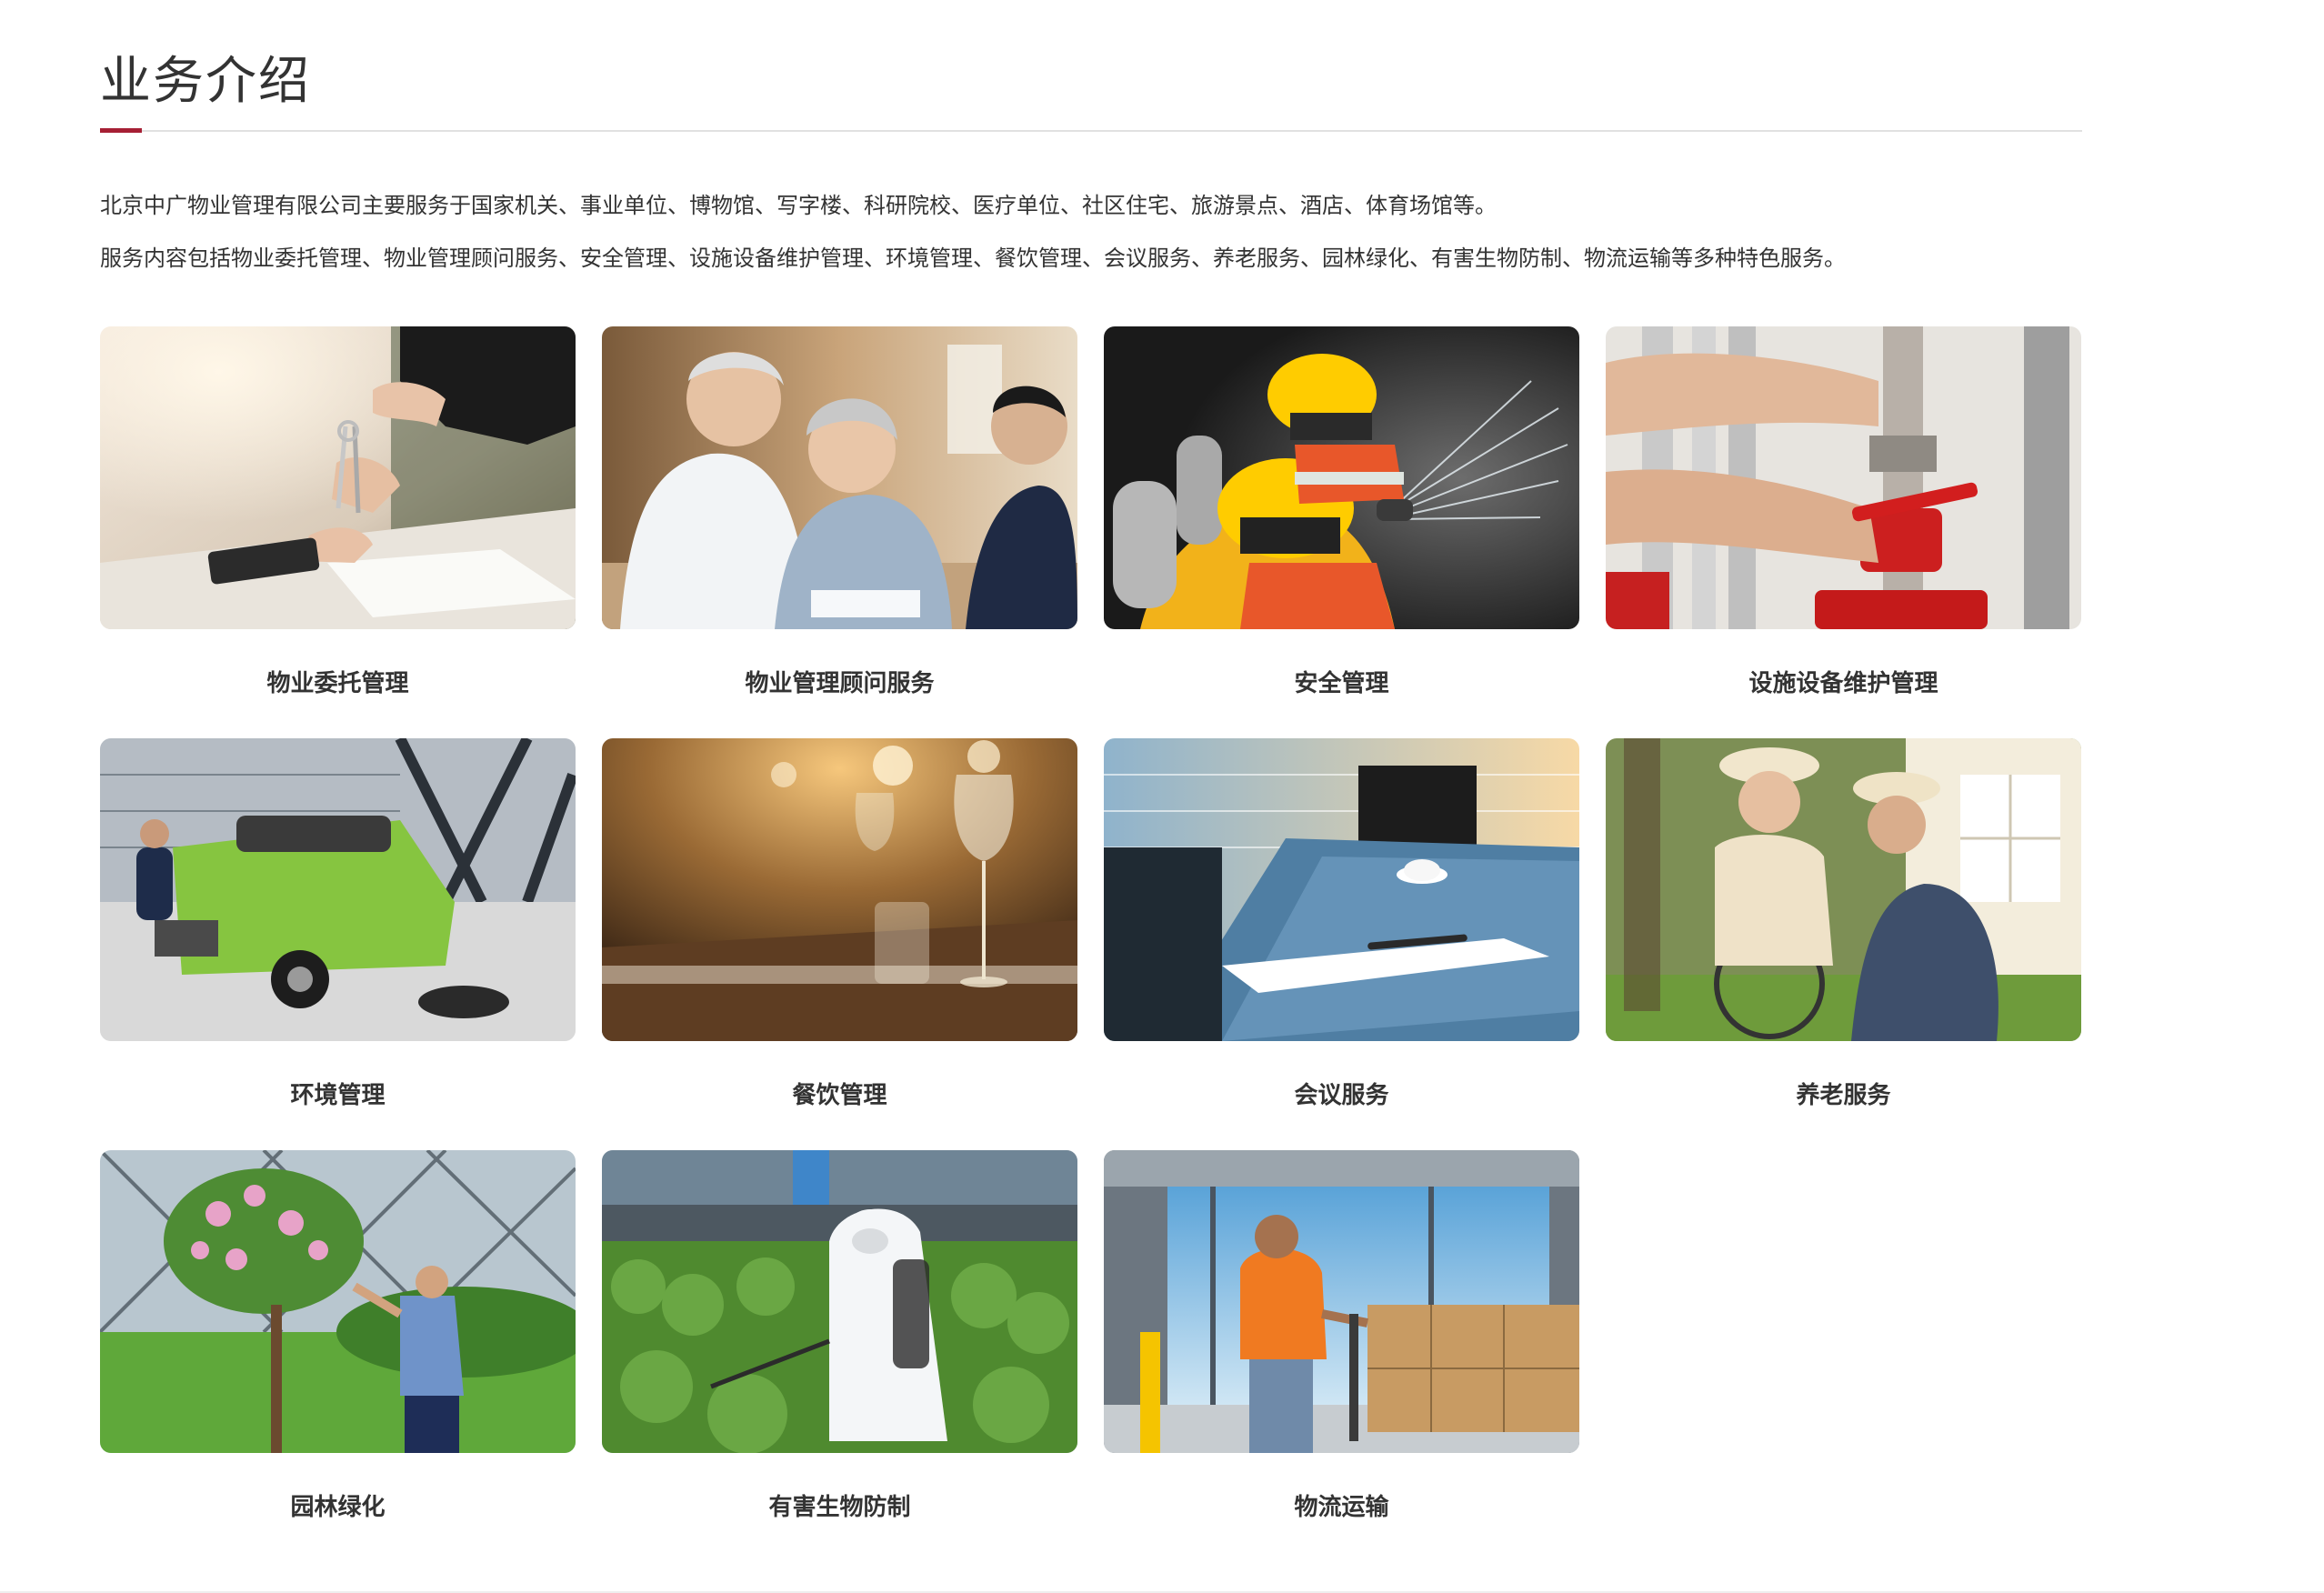  I want to click on service-label: 安全管理, so click(1342, 683).